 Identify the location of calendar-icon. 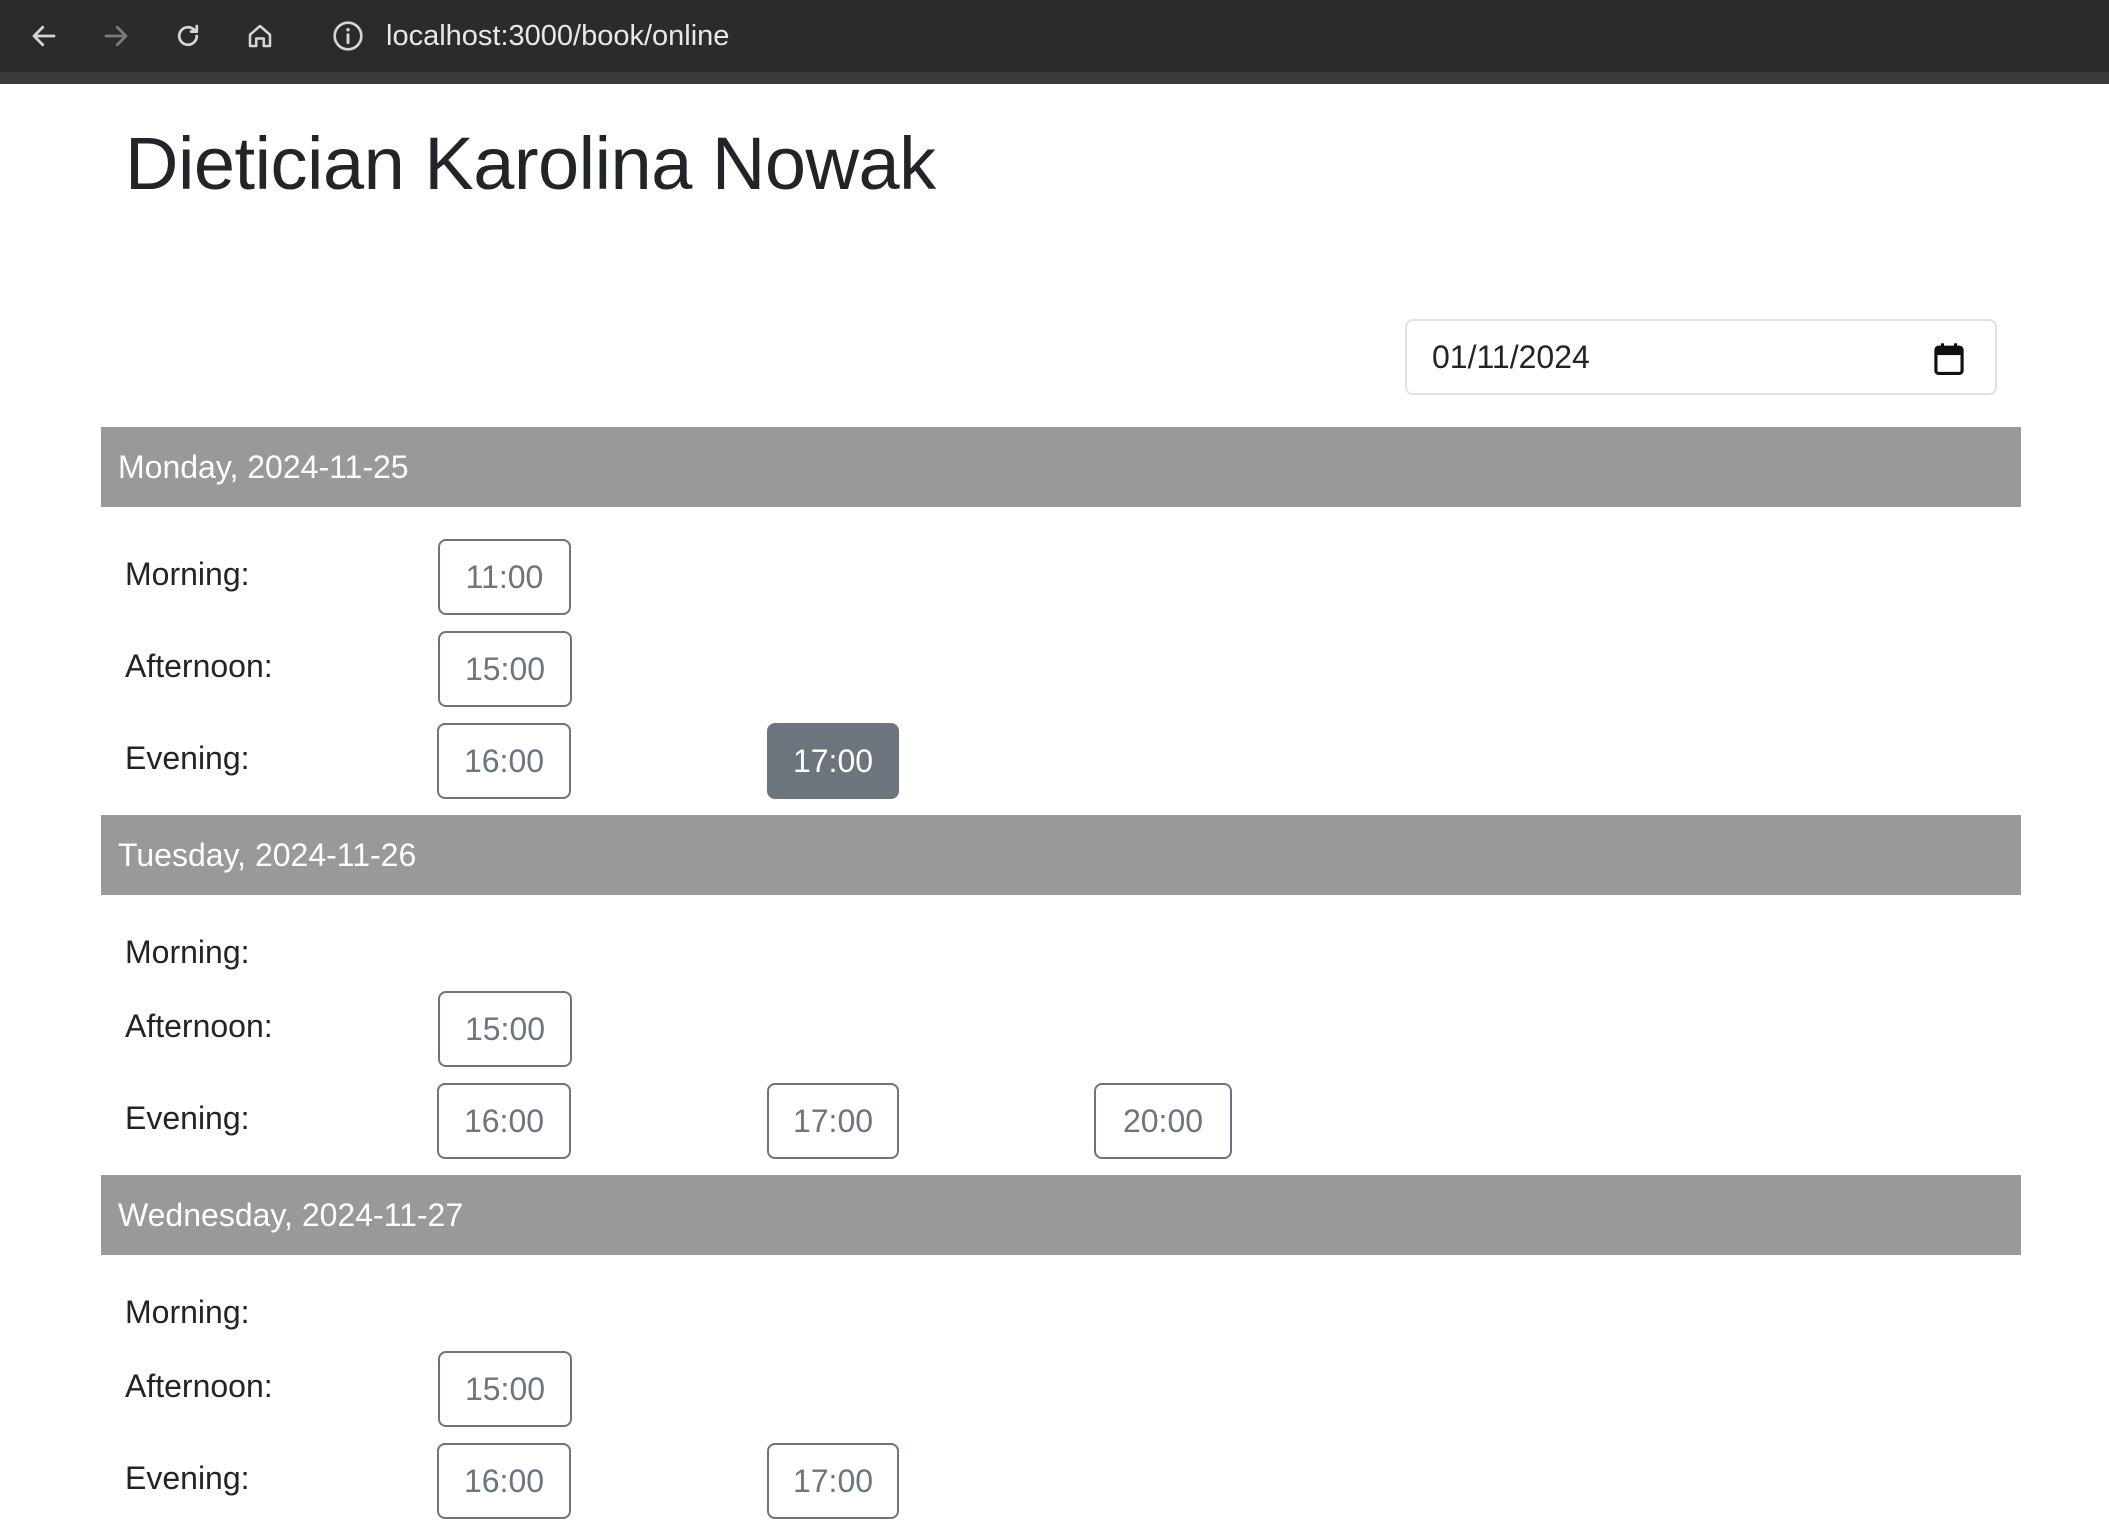
(1949, 359).